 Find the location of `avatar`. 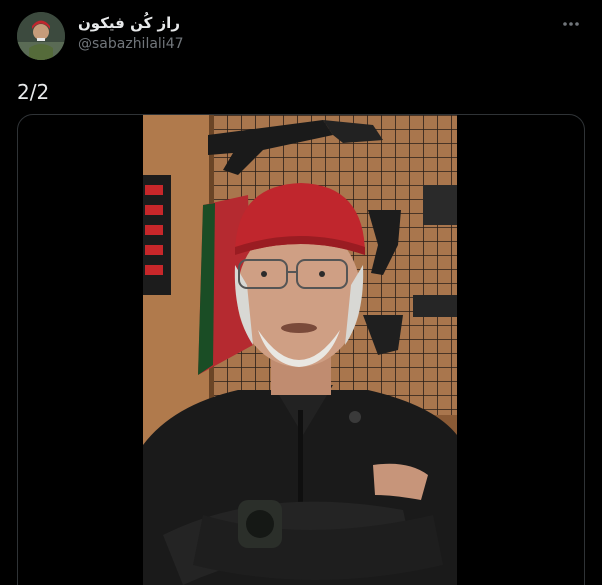

avatar is located at coordinates (41, 36).